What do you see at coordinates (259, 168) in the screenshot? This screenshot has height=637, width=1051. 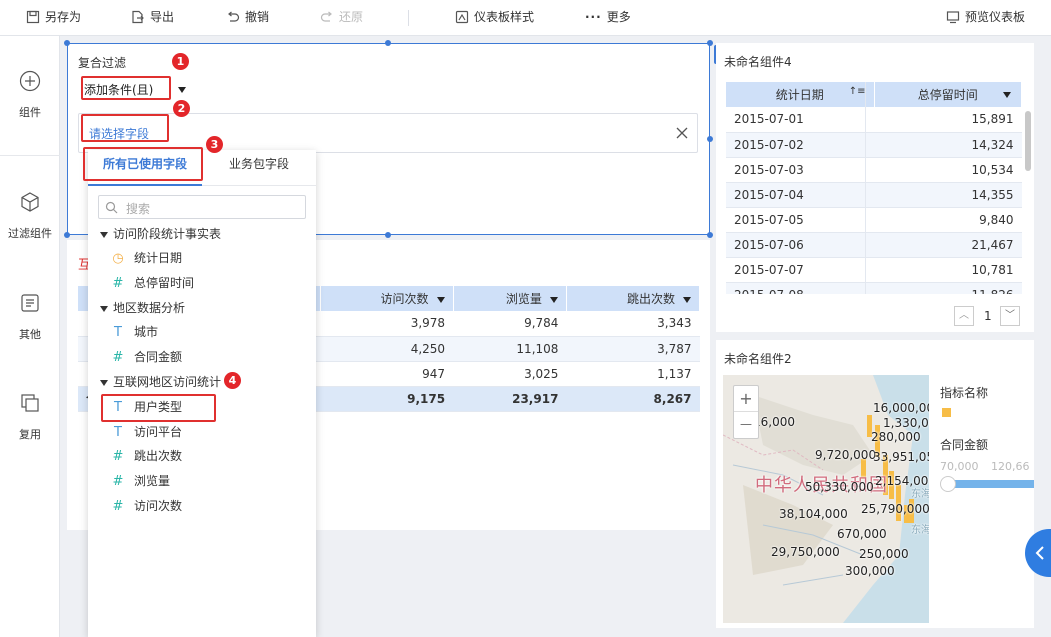 I see `tab-business-package-fields: 业务包字段` at bounding box center [259, 168].